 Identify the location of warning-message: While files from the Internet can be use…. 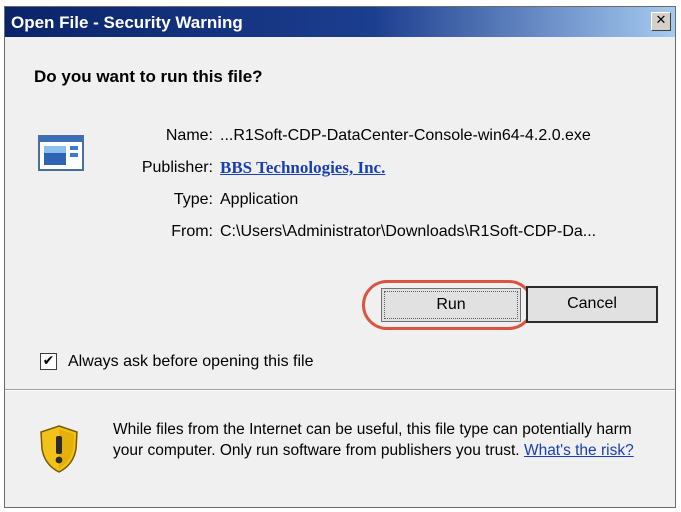
(383, 440).